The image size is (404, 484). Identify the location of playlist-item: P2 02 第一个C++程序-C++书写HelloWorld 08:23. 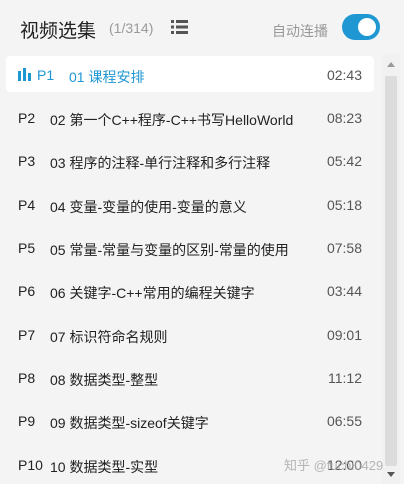
(190, 117).